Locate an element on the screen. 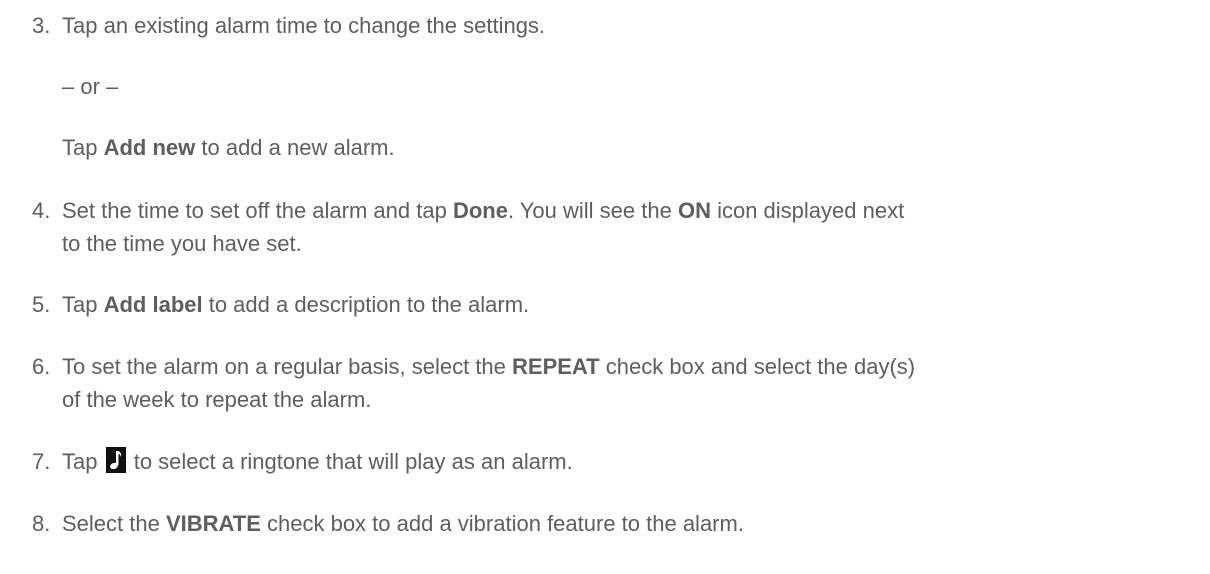  on-label: ON is located at coordinates (694, 210).